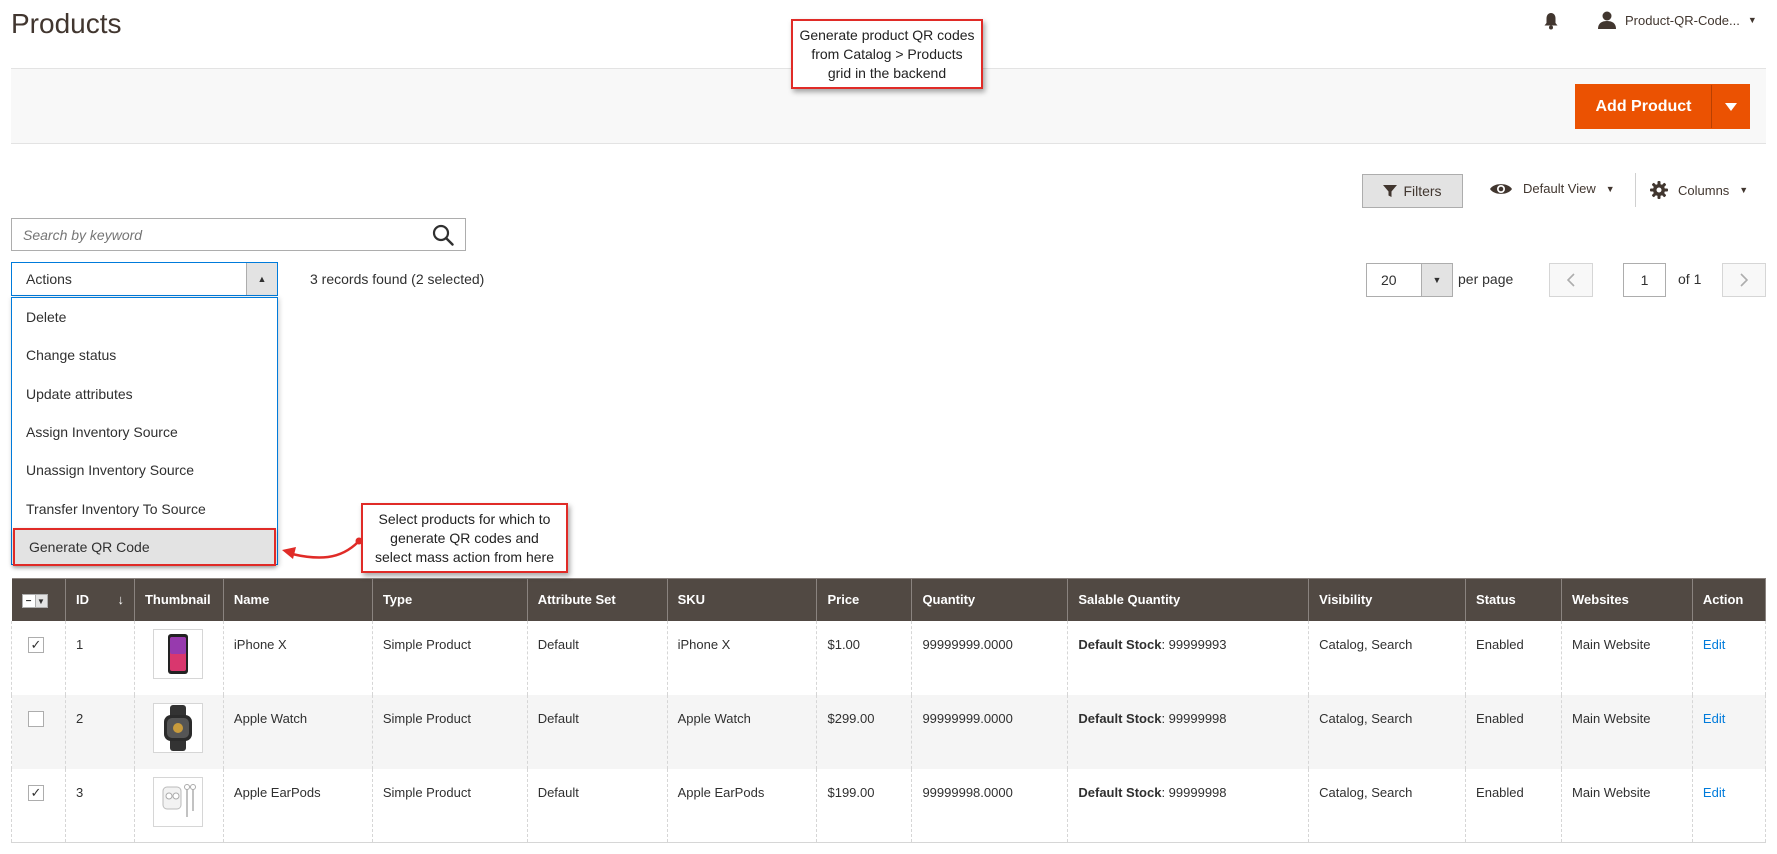 This screenshot has height=854, width=1777. What do you see at coordinates (144, 279) in the screenshot?
I see `mass-actions-select: Actions ▲` at bounding box center [144, 279].